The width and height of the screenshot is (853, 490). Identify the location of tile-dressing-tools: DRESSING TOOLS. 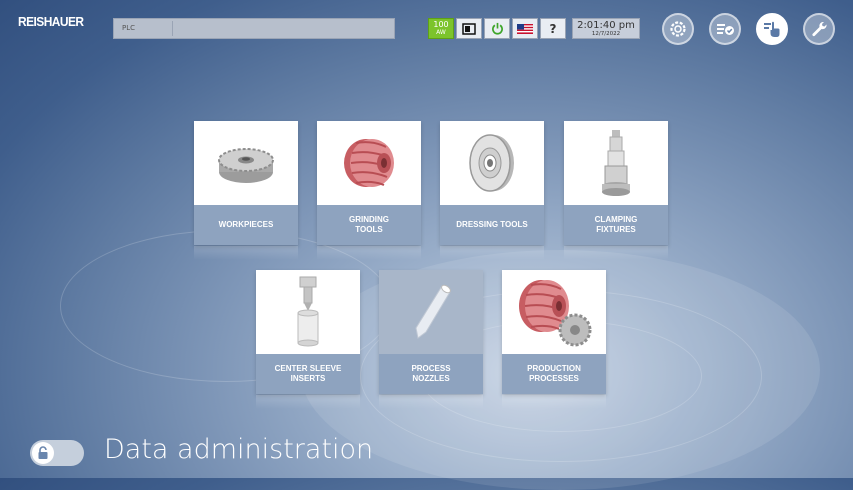
(492, 183).